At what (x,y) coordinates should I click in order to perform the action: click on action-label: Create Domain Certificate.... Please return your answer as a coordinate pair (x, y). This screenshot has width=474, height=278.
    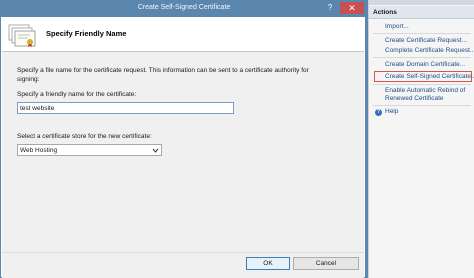
    Looking at the image, I should click on (425, 64).